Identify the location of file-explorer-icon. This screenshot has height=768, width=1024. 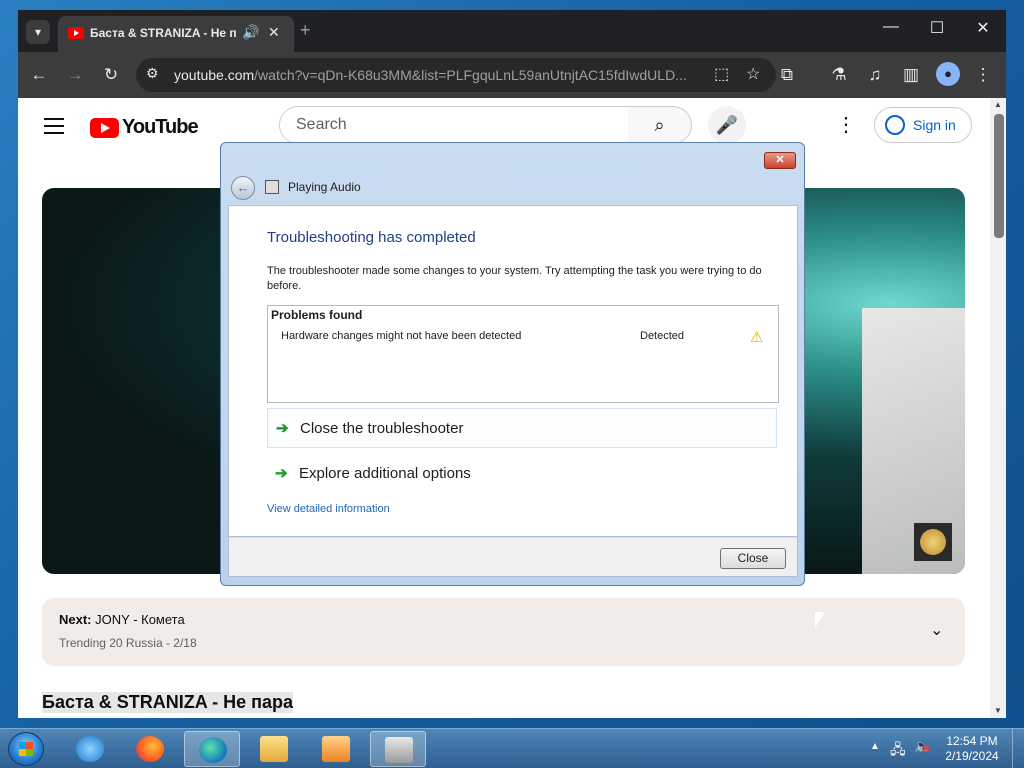
(274, 749).